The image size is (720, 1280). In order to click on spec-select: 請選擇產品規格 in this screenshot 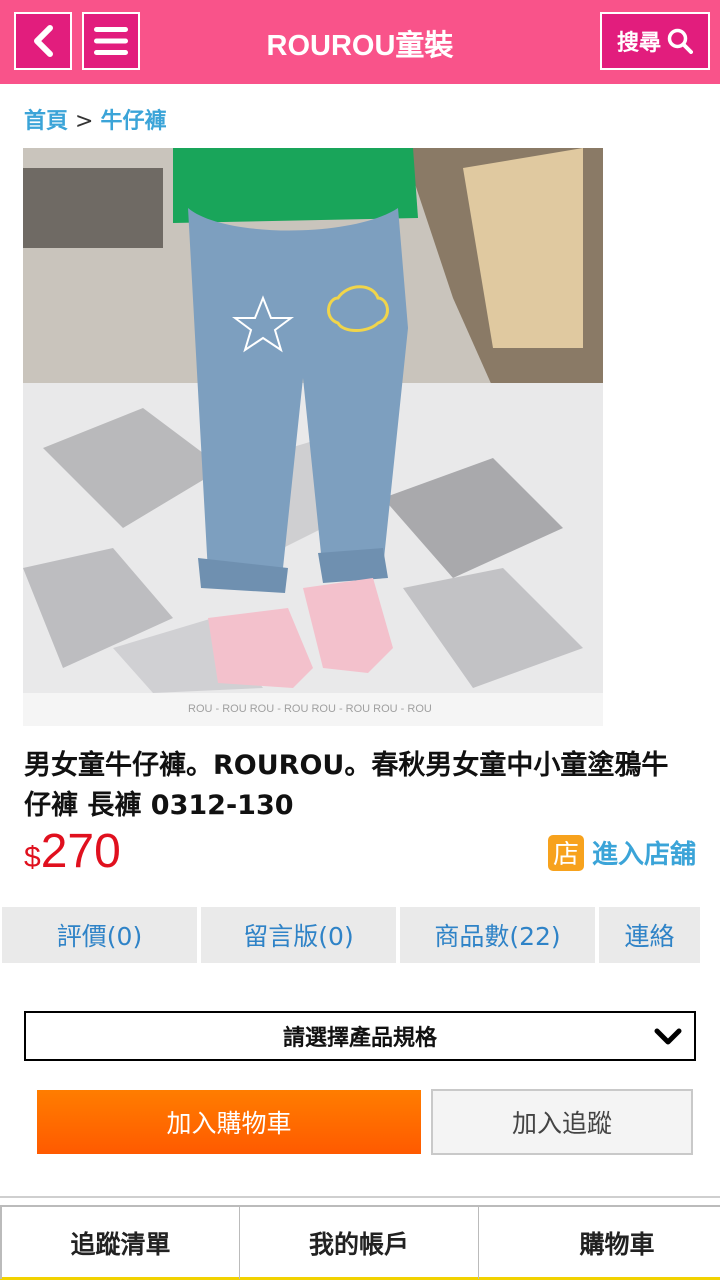, I will do `click(360, 1036)`.